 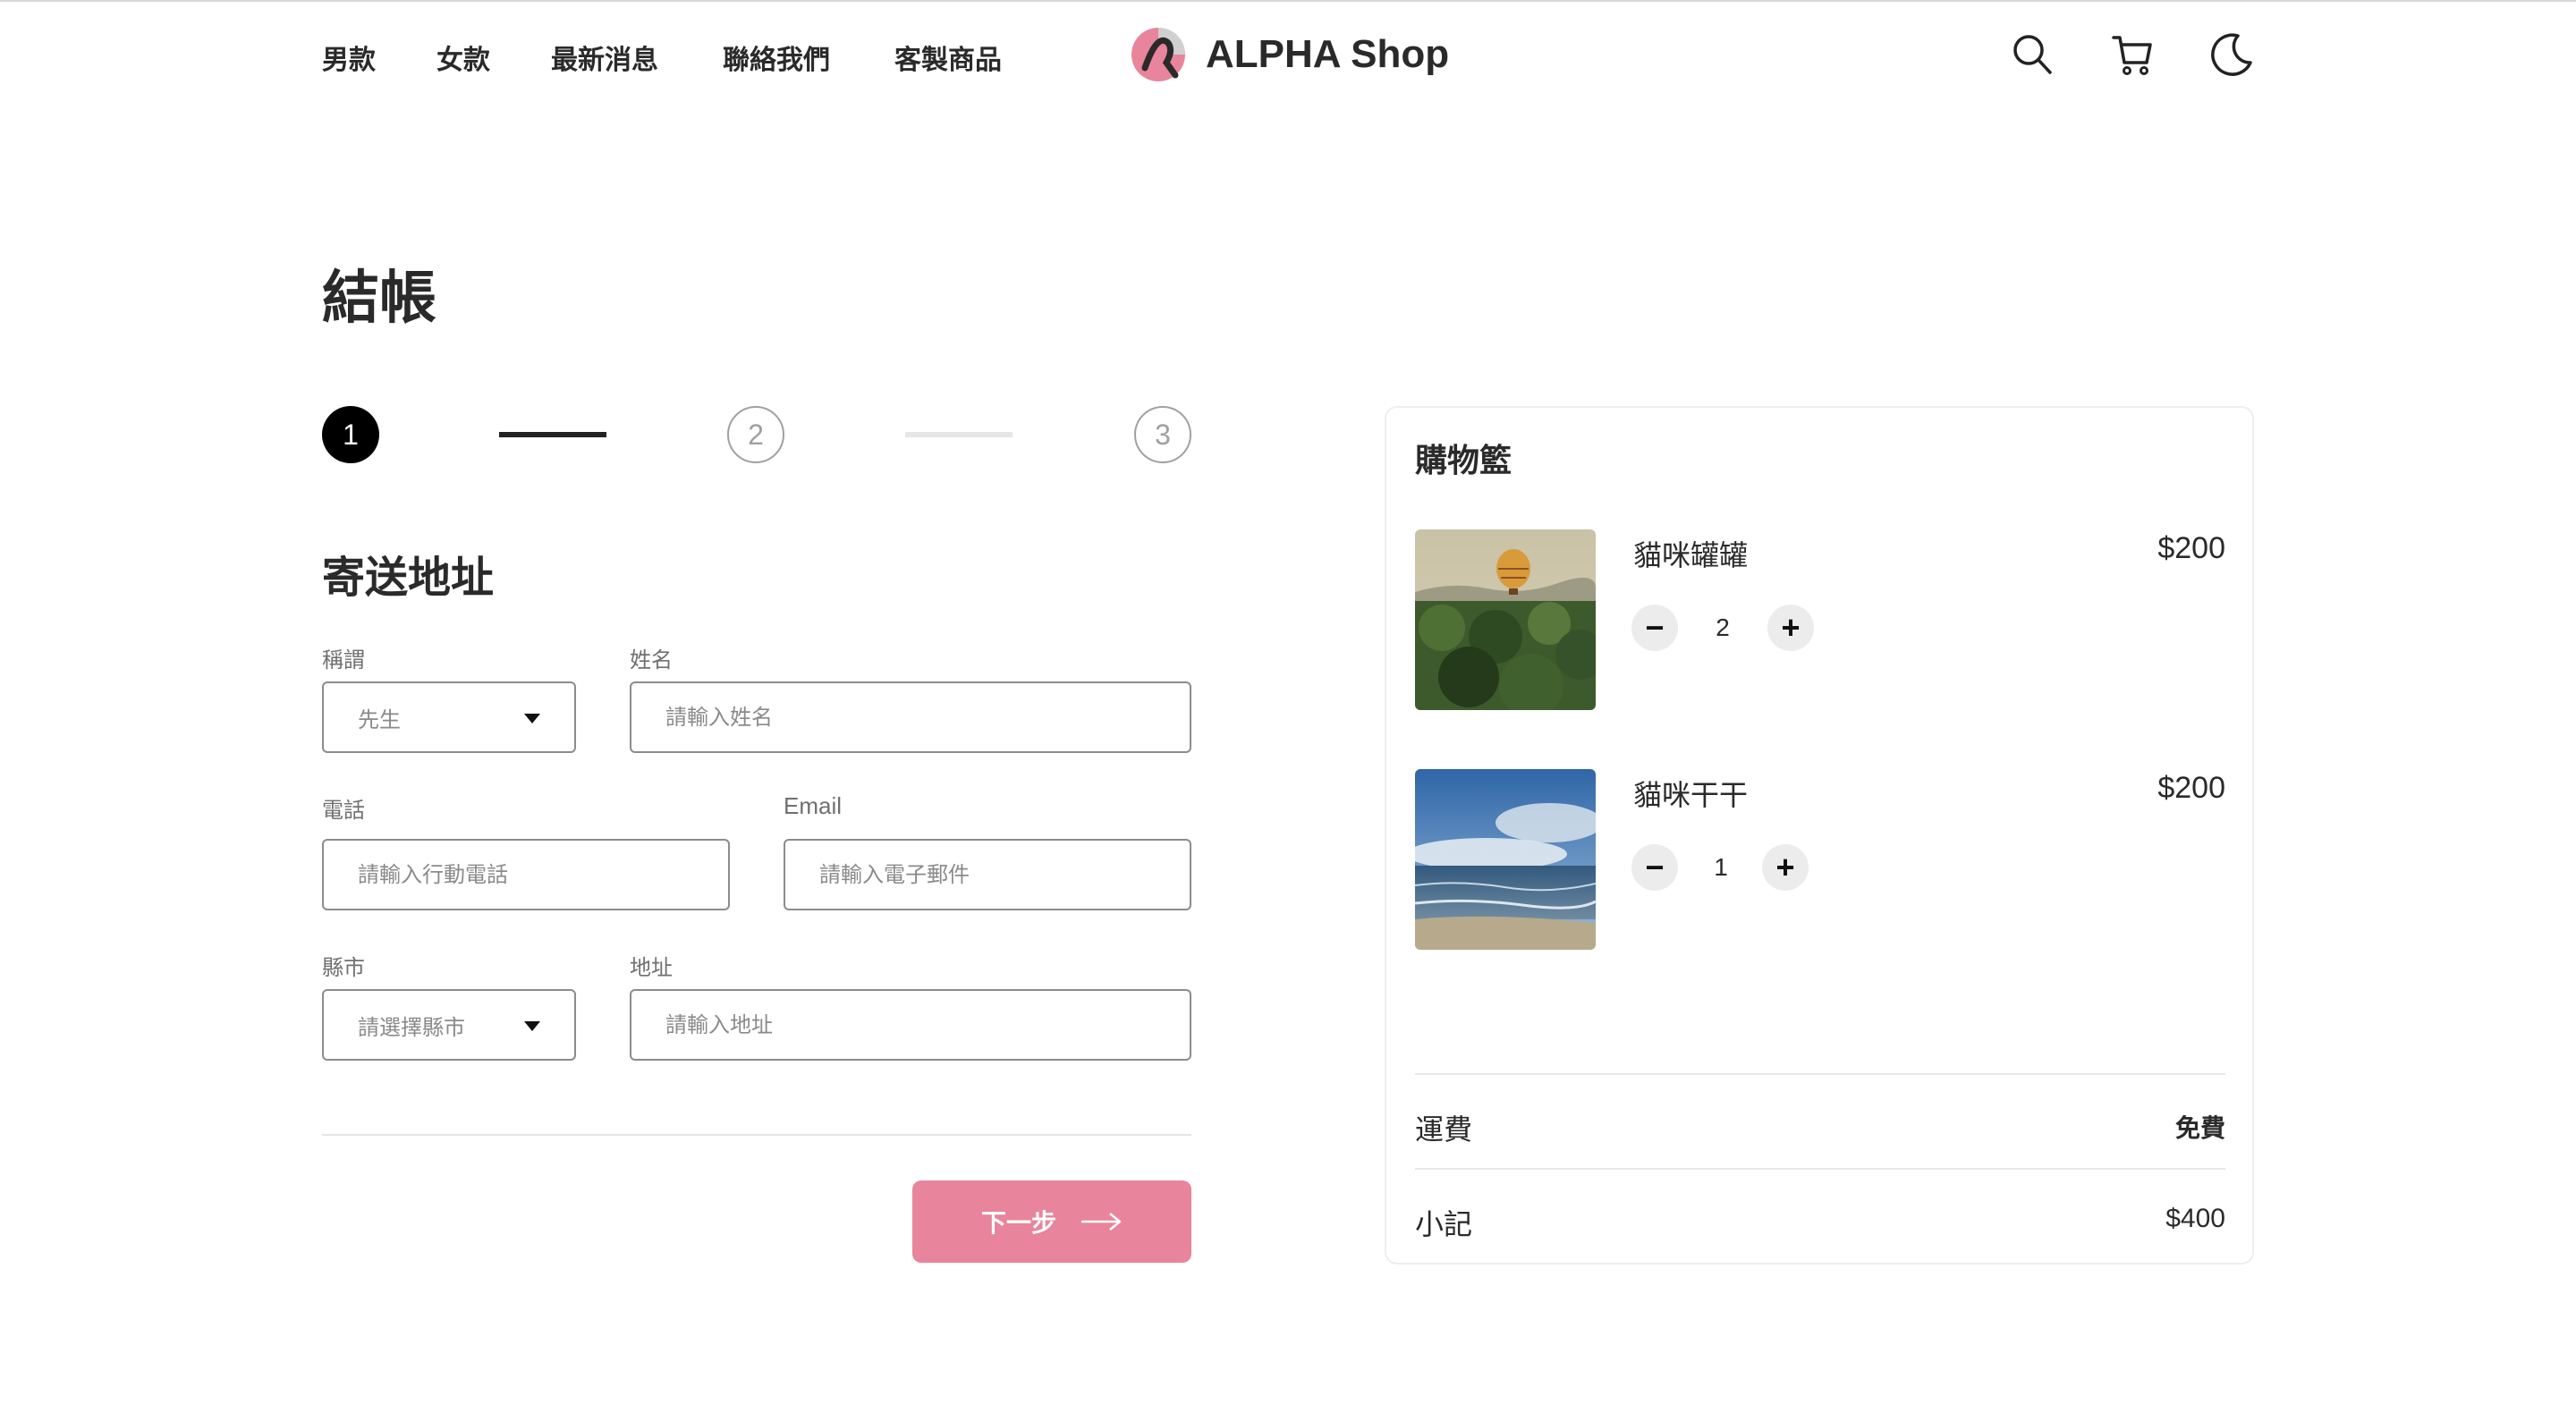 I want to click on logo-icon, so click(x=1158, y=54).